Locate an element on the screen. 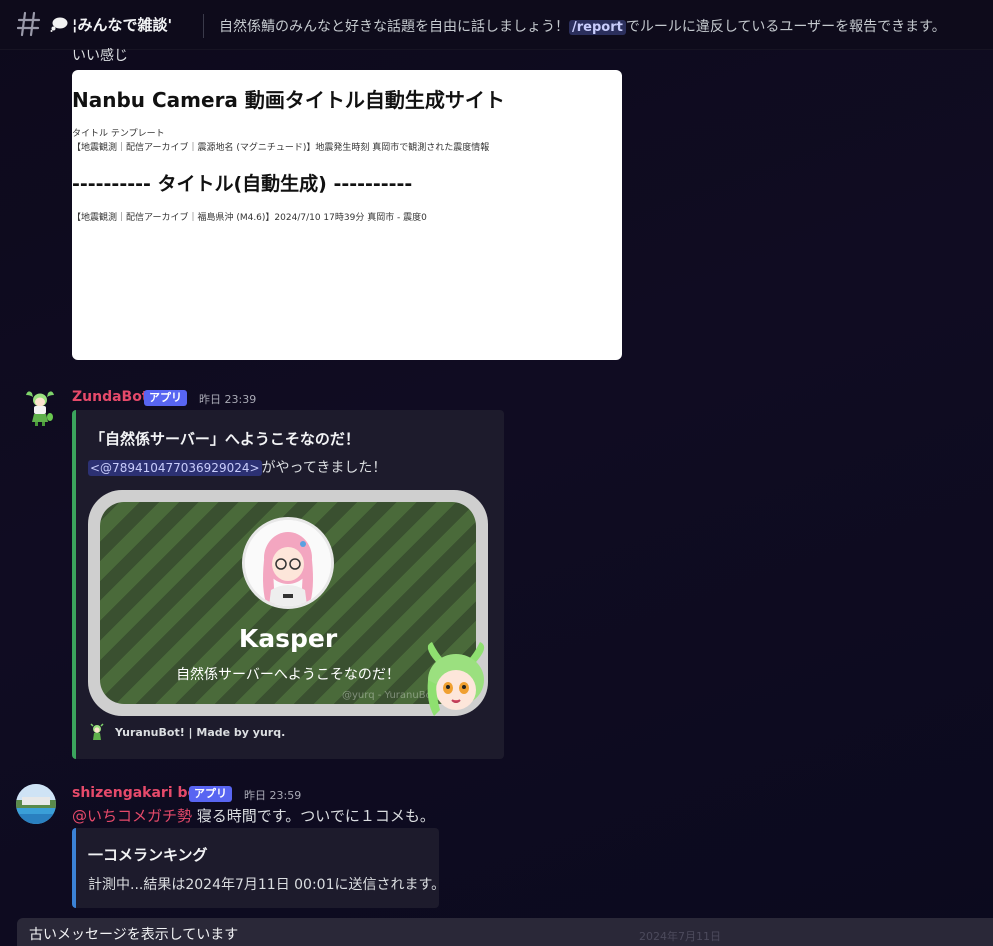  zundabot-username: ZundaBot is located at coordinates (110, 397).